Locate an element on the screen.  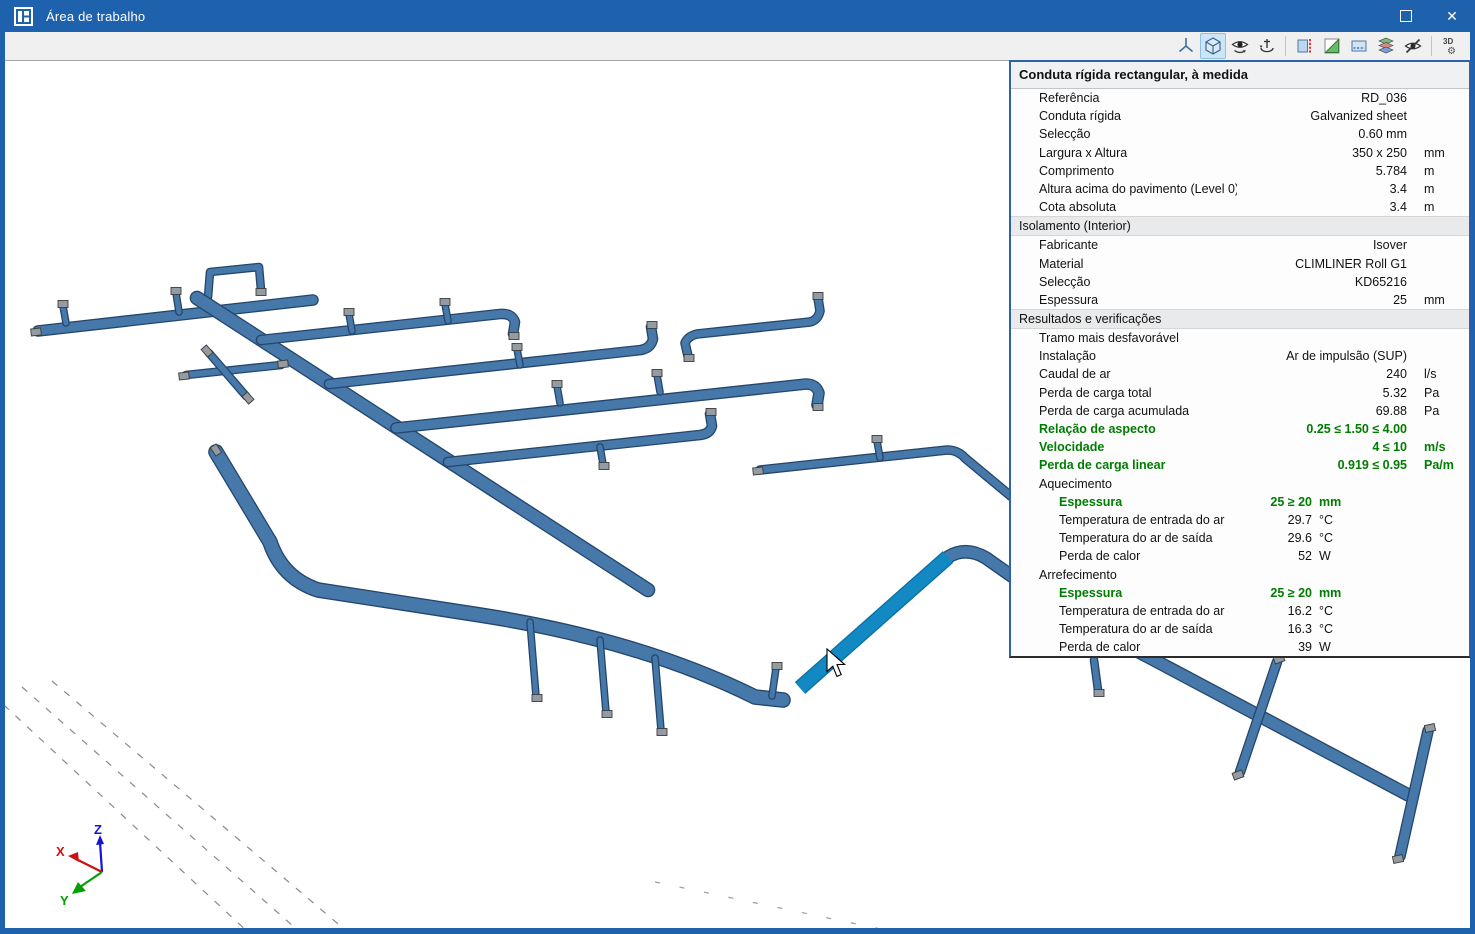
property-value: 69.88 is located at coordinates (1391, 410).